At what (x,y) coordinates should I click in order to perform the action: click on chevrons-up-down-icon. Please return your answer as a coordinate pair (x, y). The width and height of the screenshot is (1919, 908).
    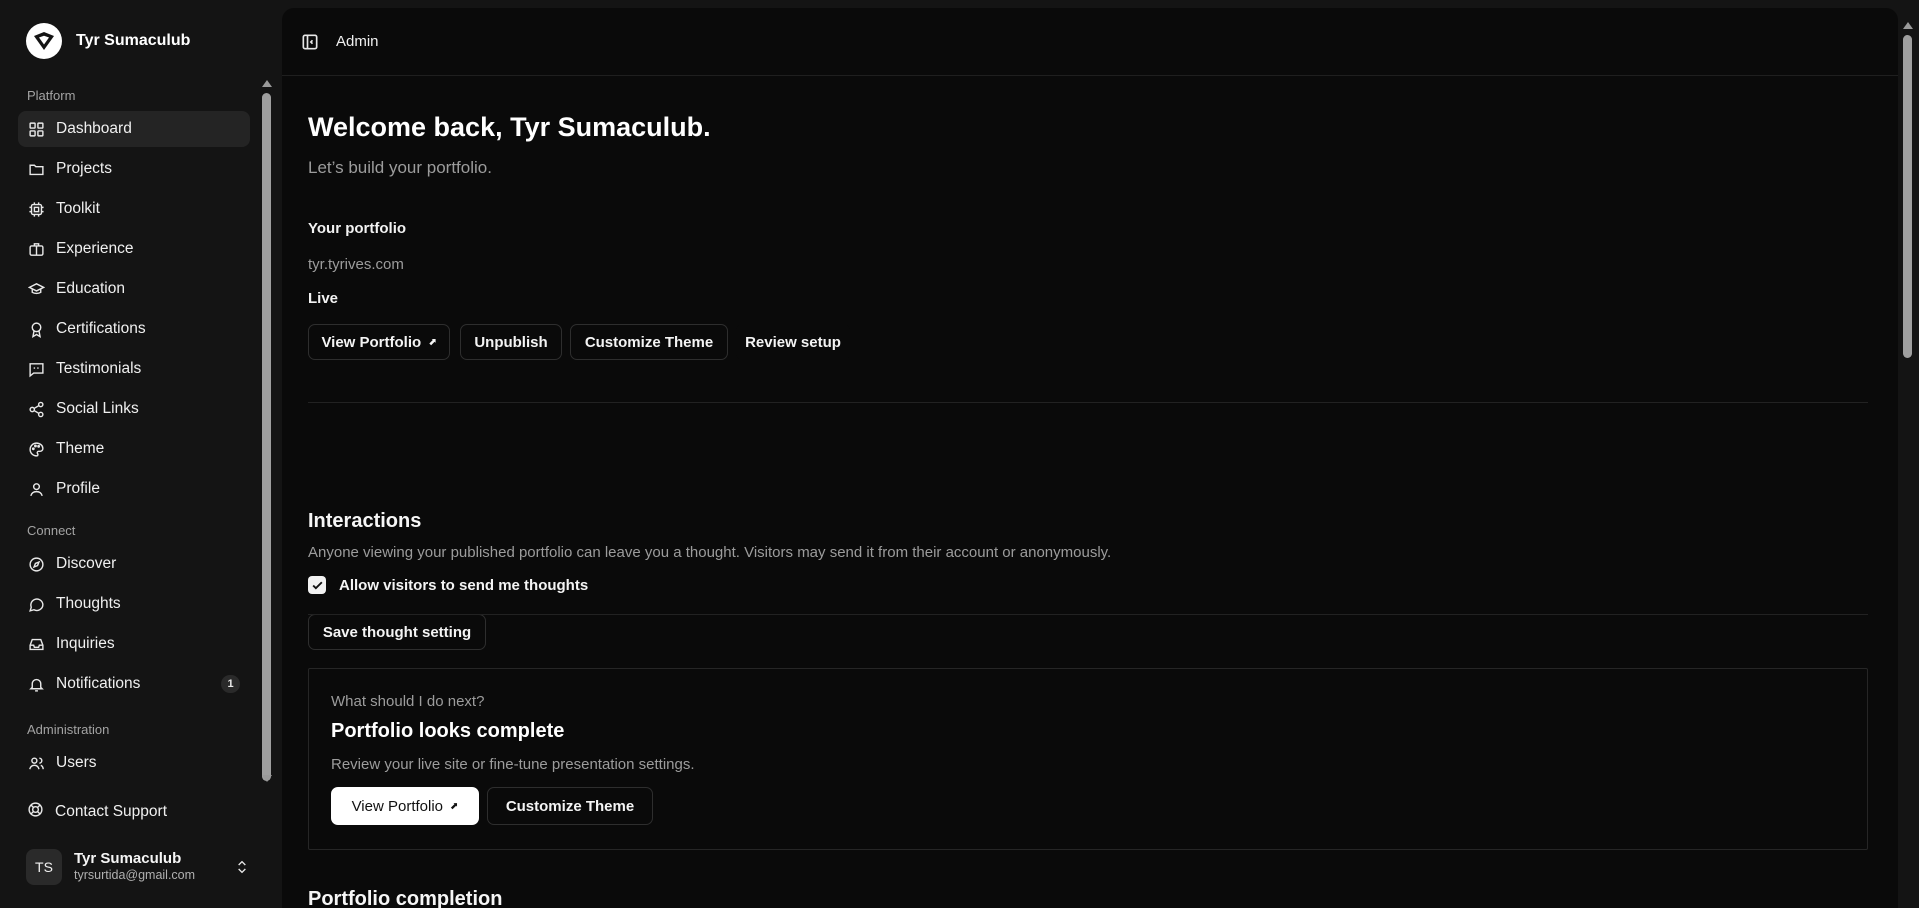
    Looking at the image, I should click on (242, 869).